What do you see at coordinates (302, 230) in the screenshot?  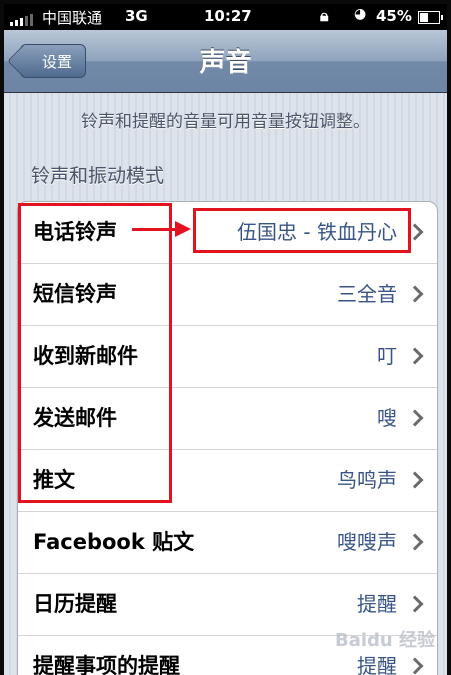 I see `annotation-box-ringtone-value` at bounding box center [302, 230].